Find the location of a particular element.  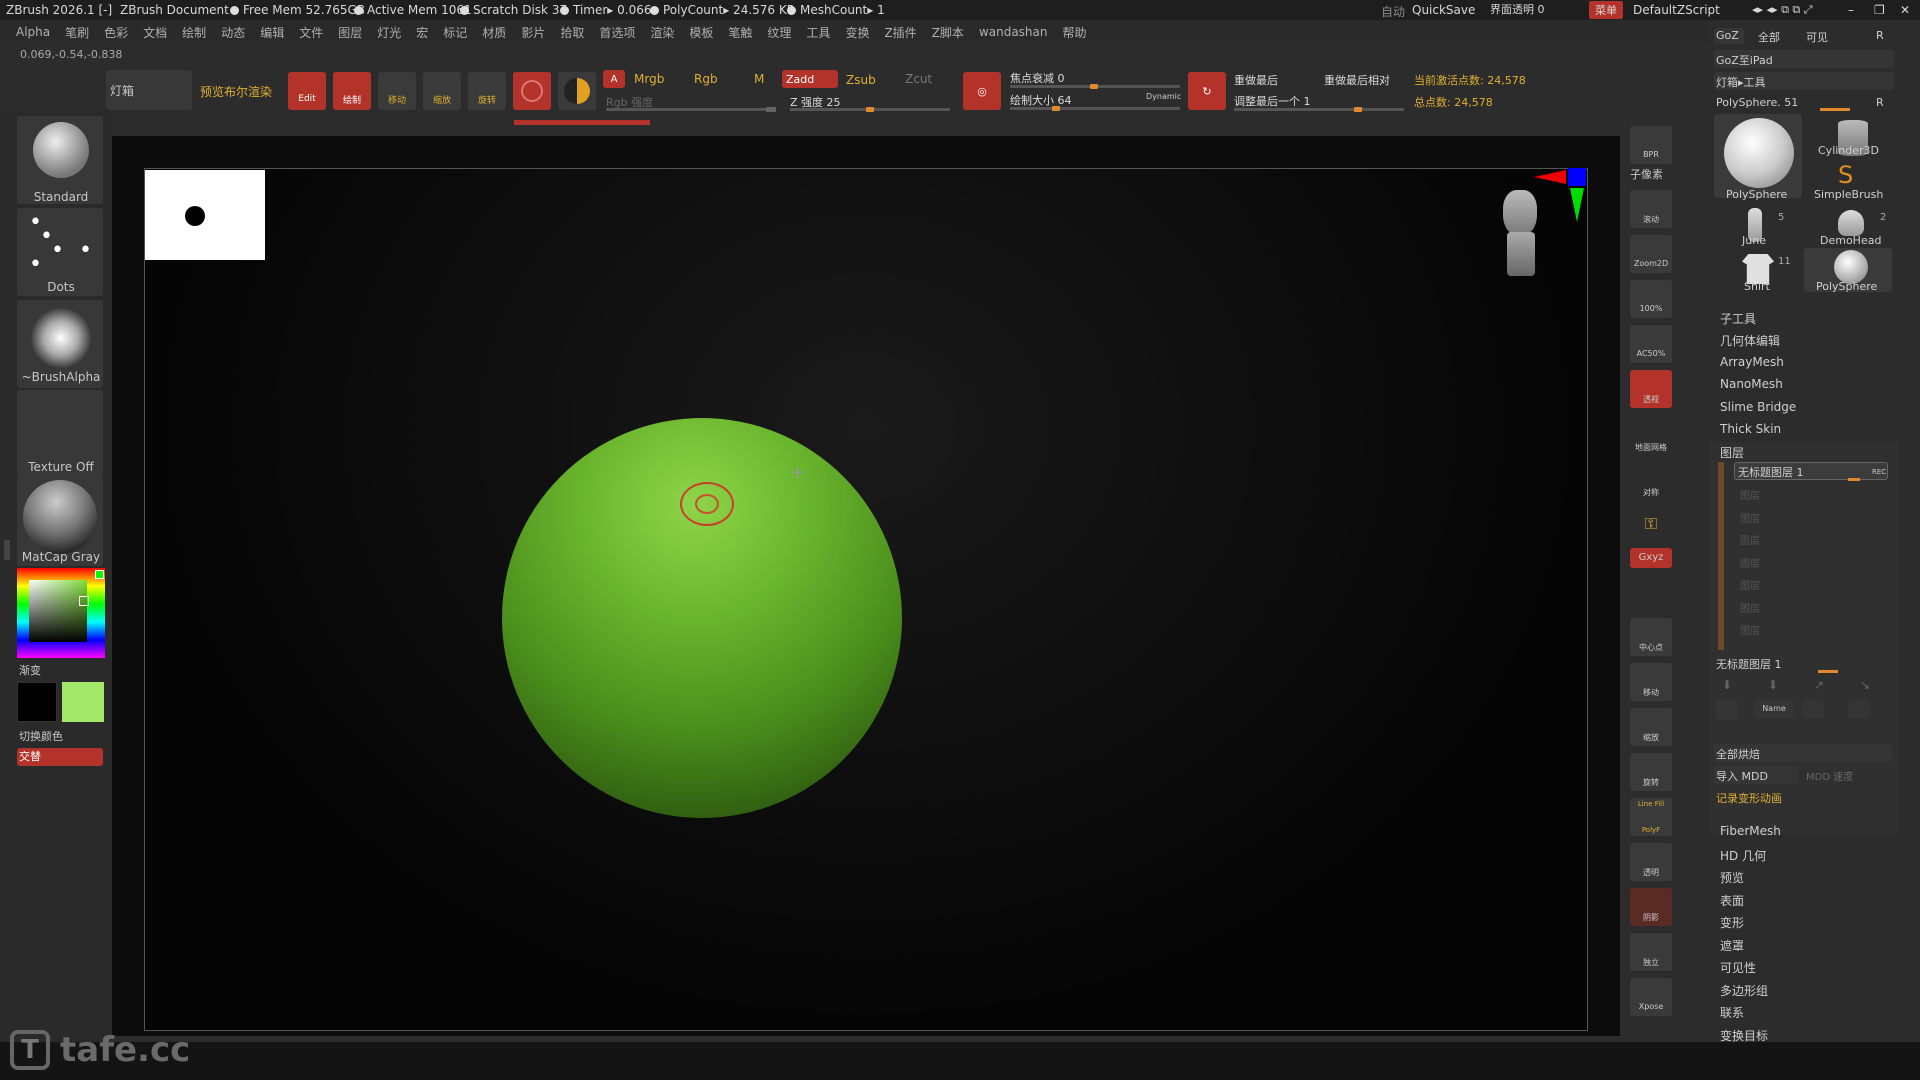

half-size-button: AC50% is located at coordinates (1651, 344).